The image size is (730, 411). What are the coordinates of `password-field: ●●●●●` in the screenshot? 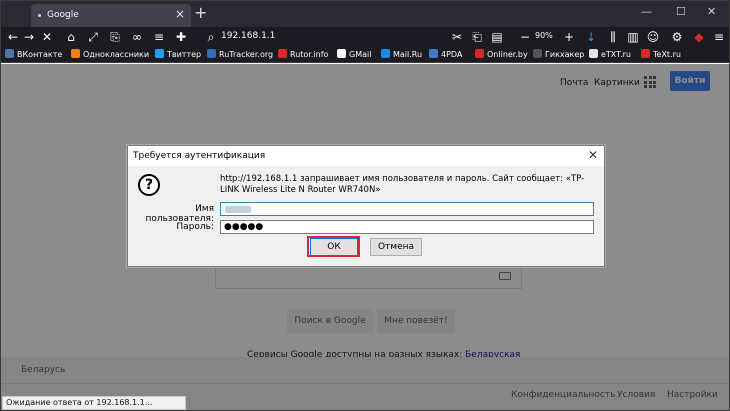 It's located at (407, 227).